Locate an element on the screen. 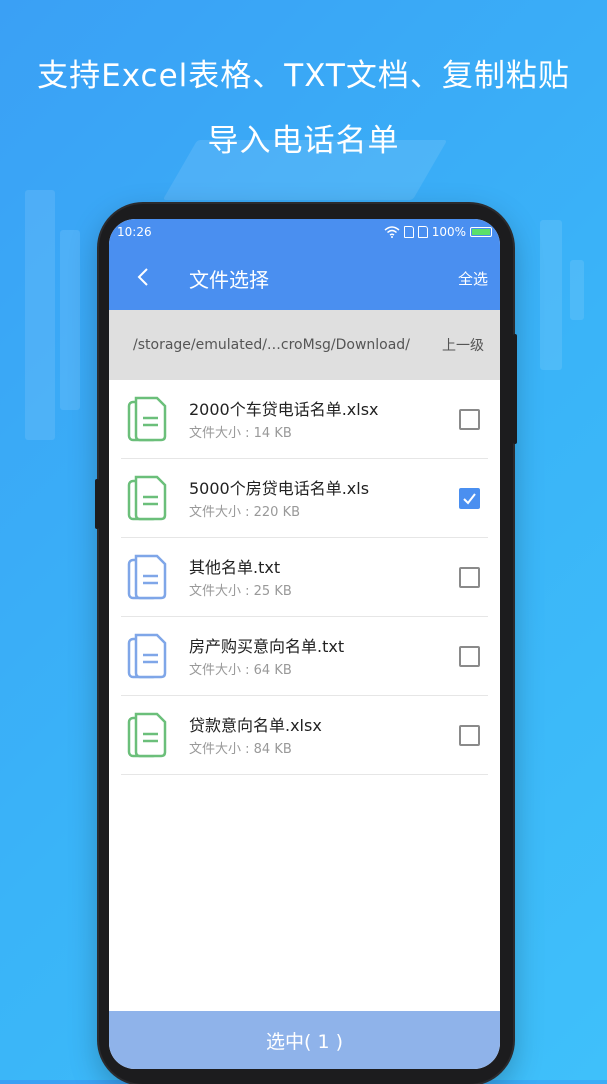 This screenshot has height=1084, width=607. checkmark-icon is located at coordinates (469, 499).